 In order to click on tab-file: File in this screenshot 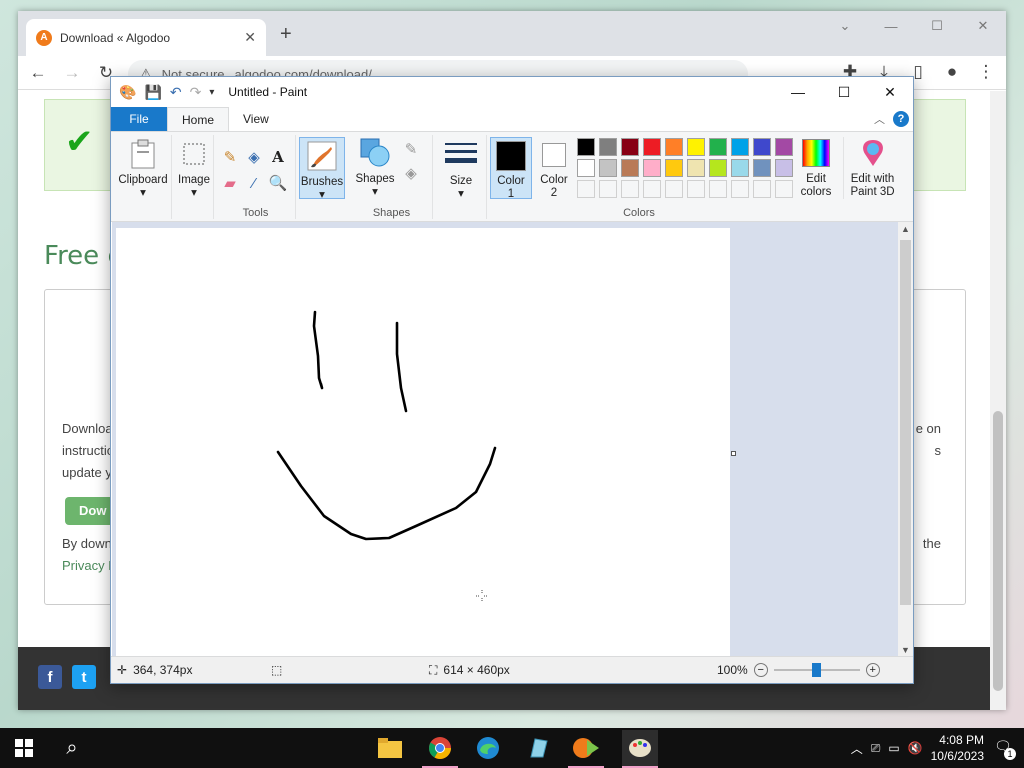, I will do `click(139, 119)`.